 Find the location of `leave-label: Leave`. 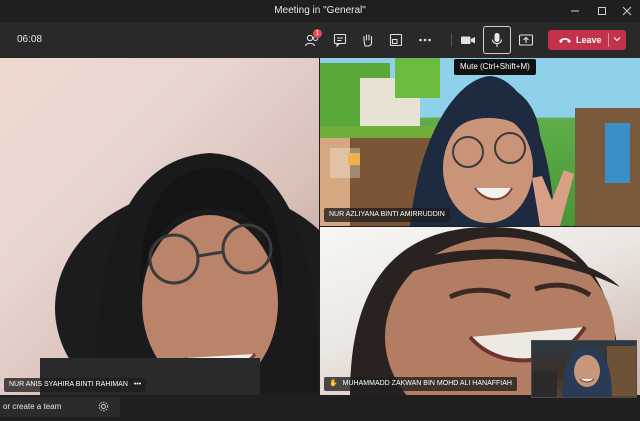

leave-label: Leave is located at coordinates (589, 40).